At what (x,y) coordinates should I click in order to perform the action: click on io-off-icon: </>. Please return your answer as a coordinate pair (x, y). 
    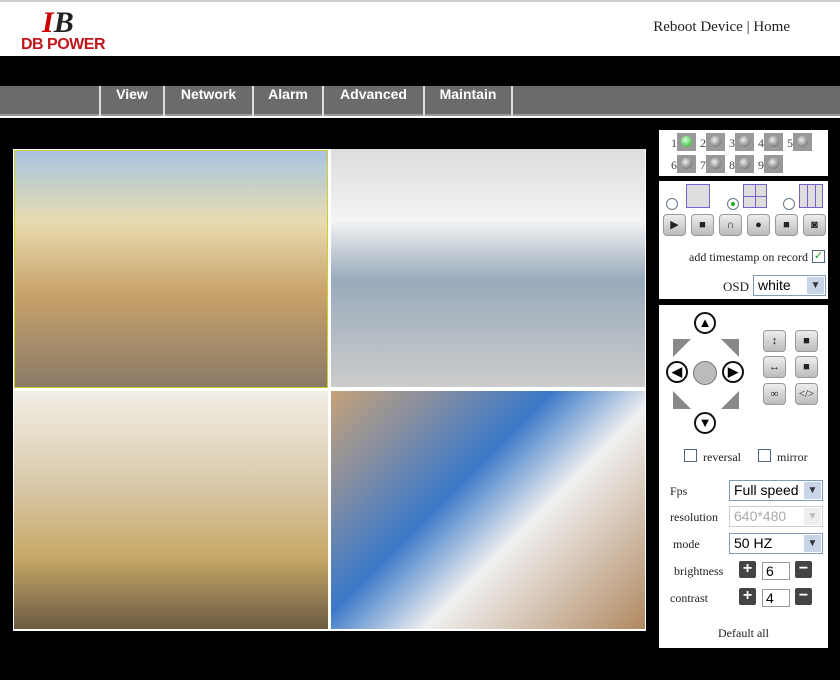
    Looking at the image, I should click on (806, 394).